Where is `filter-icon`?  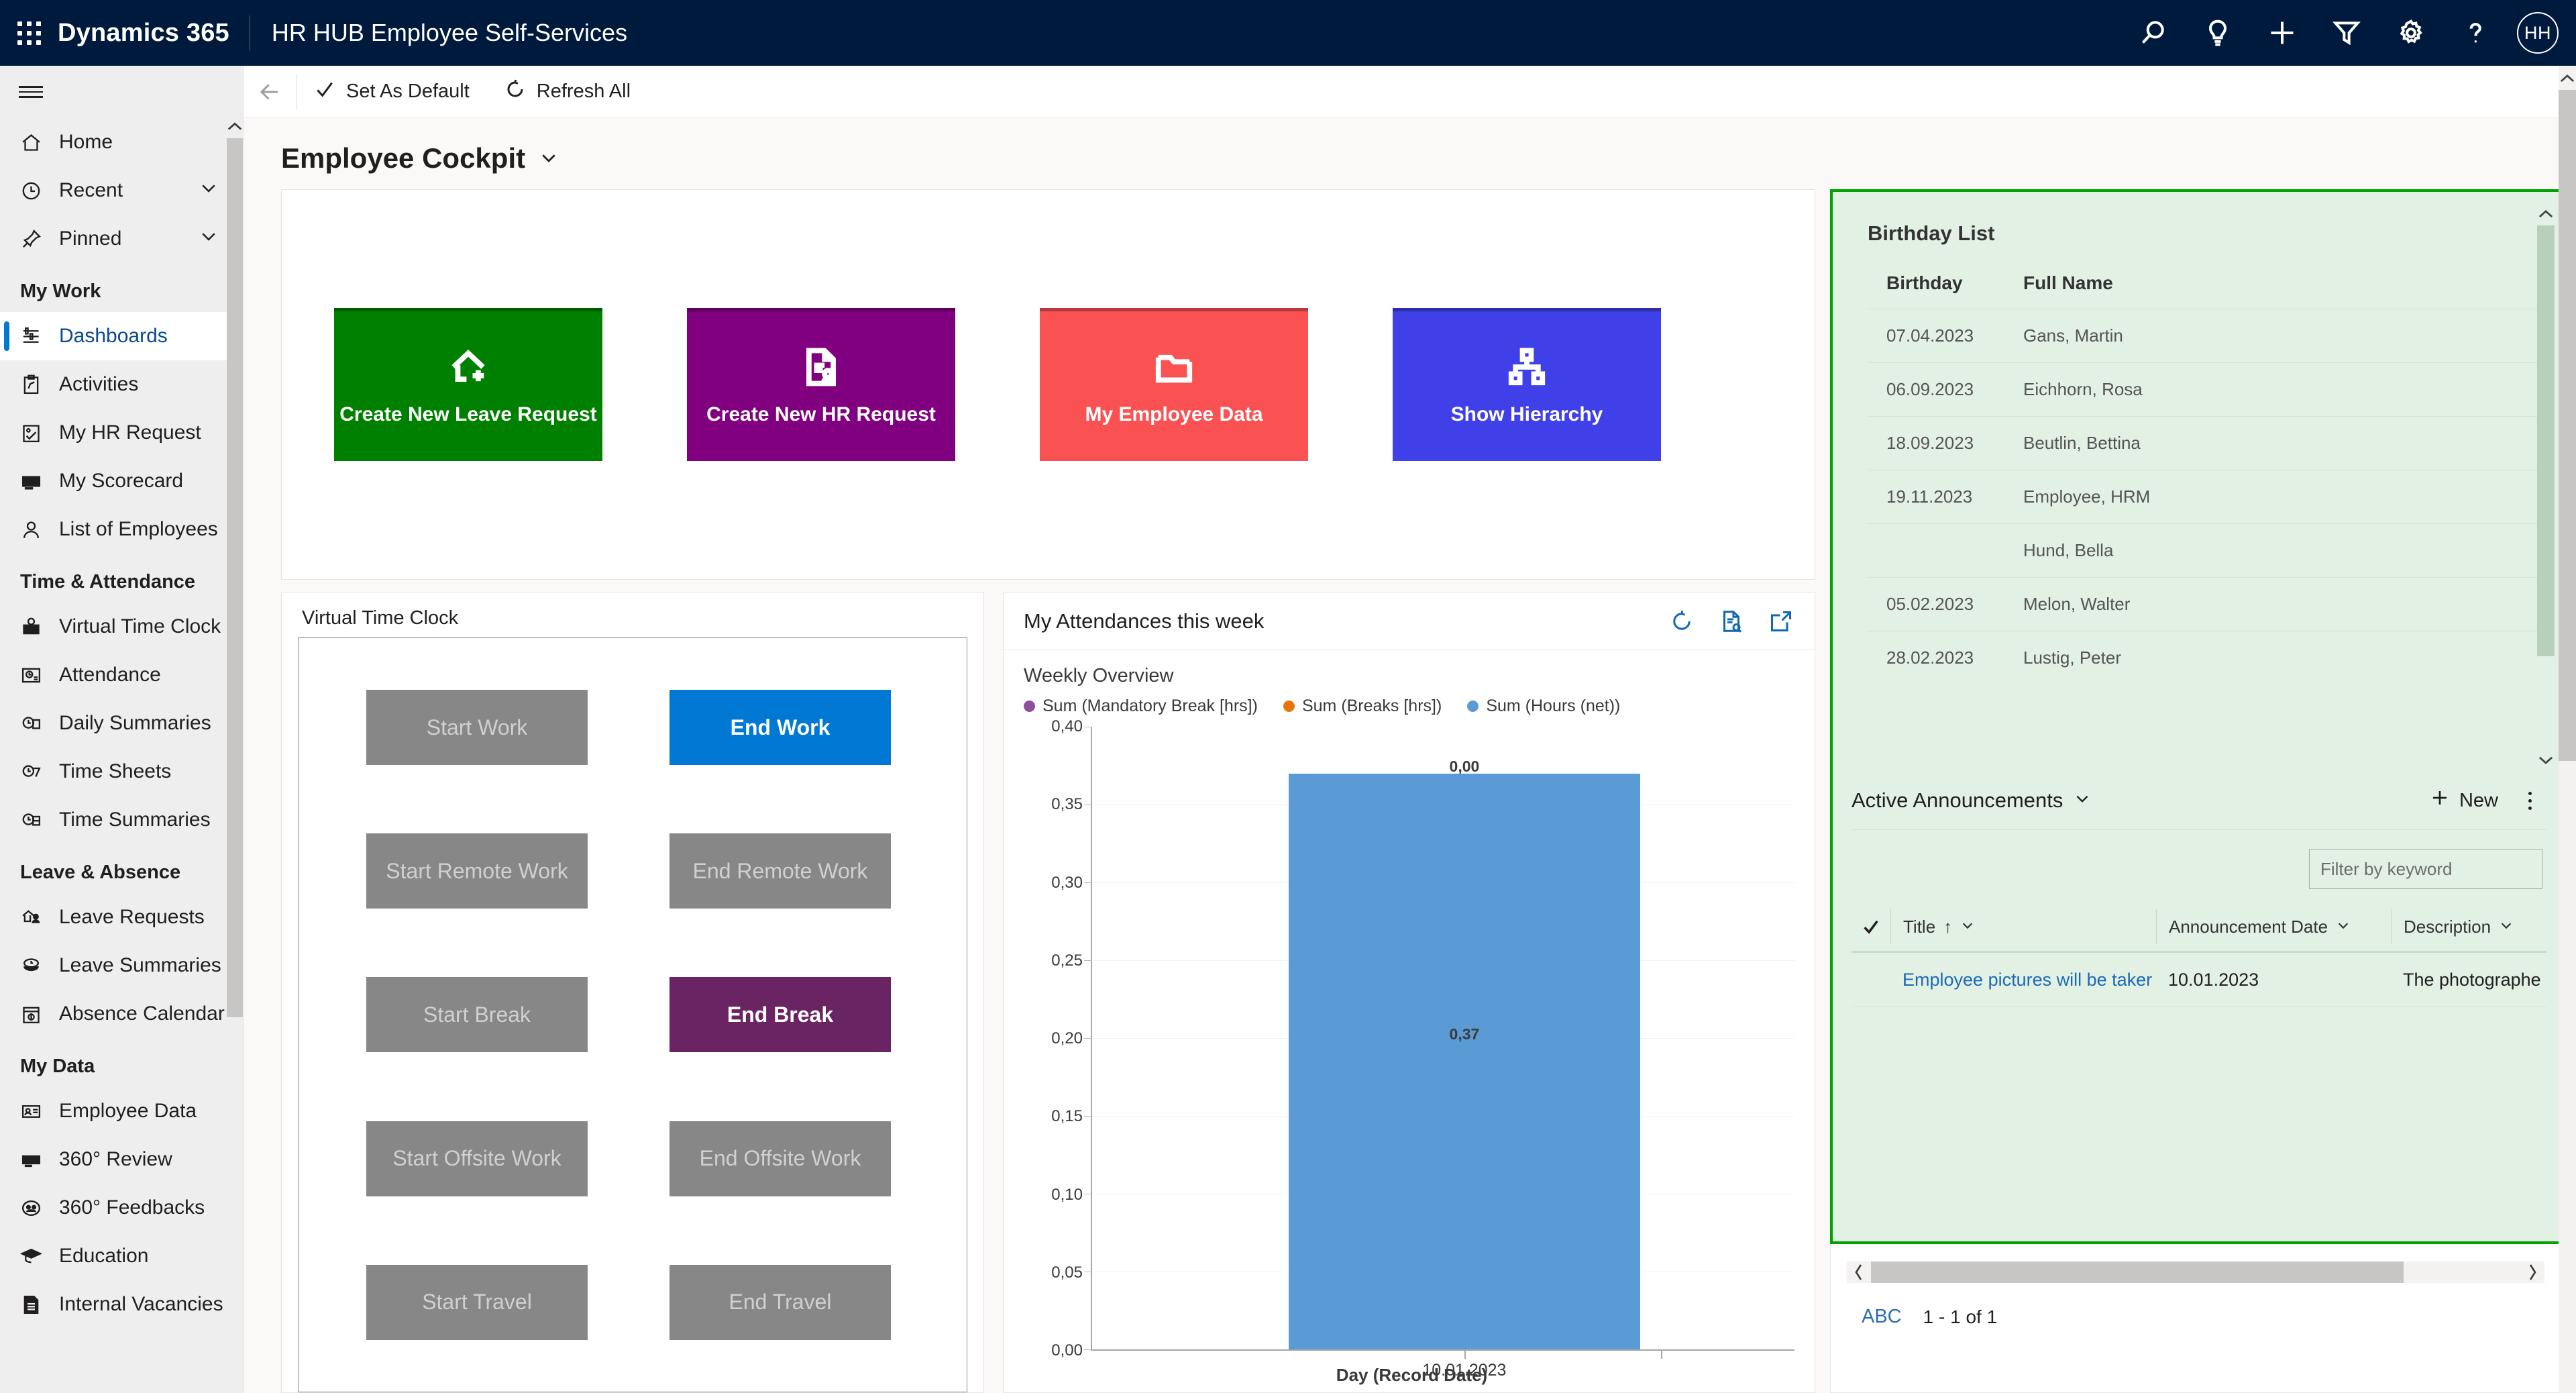
filter-icon is located at coordinates (2346, 33).